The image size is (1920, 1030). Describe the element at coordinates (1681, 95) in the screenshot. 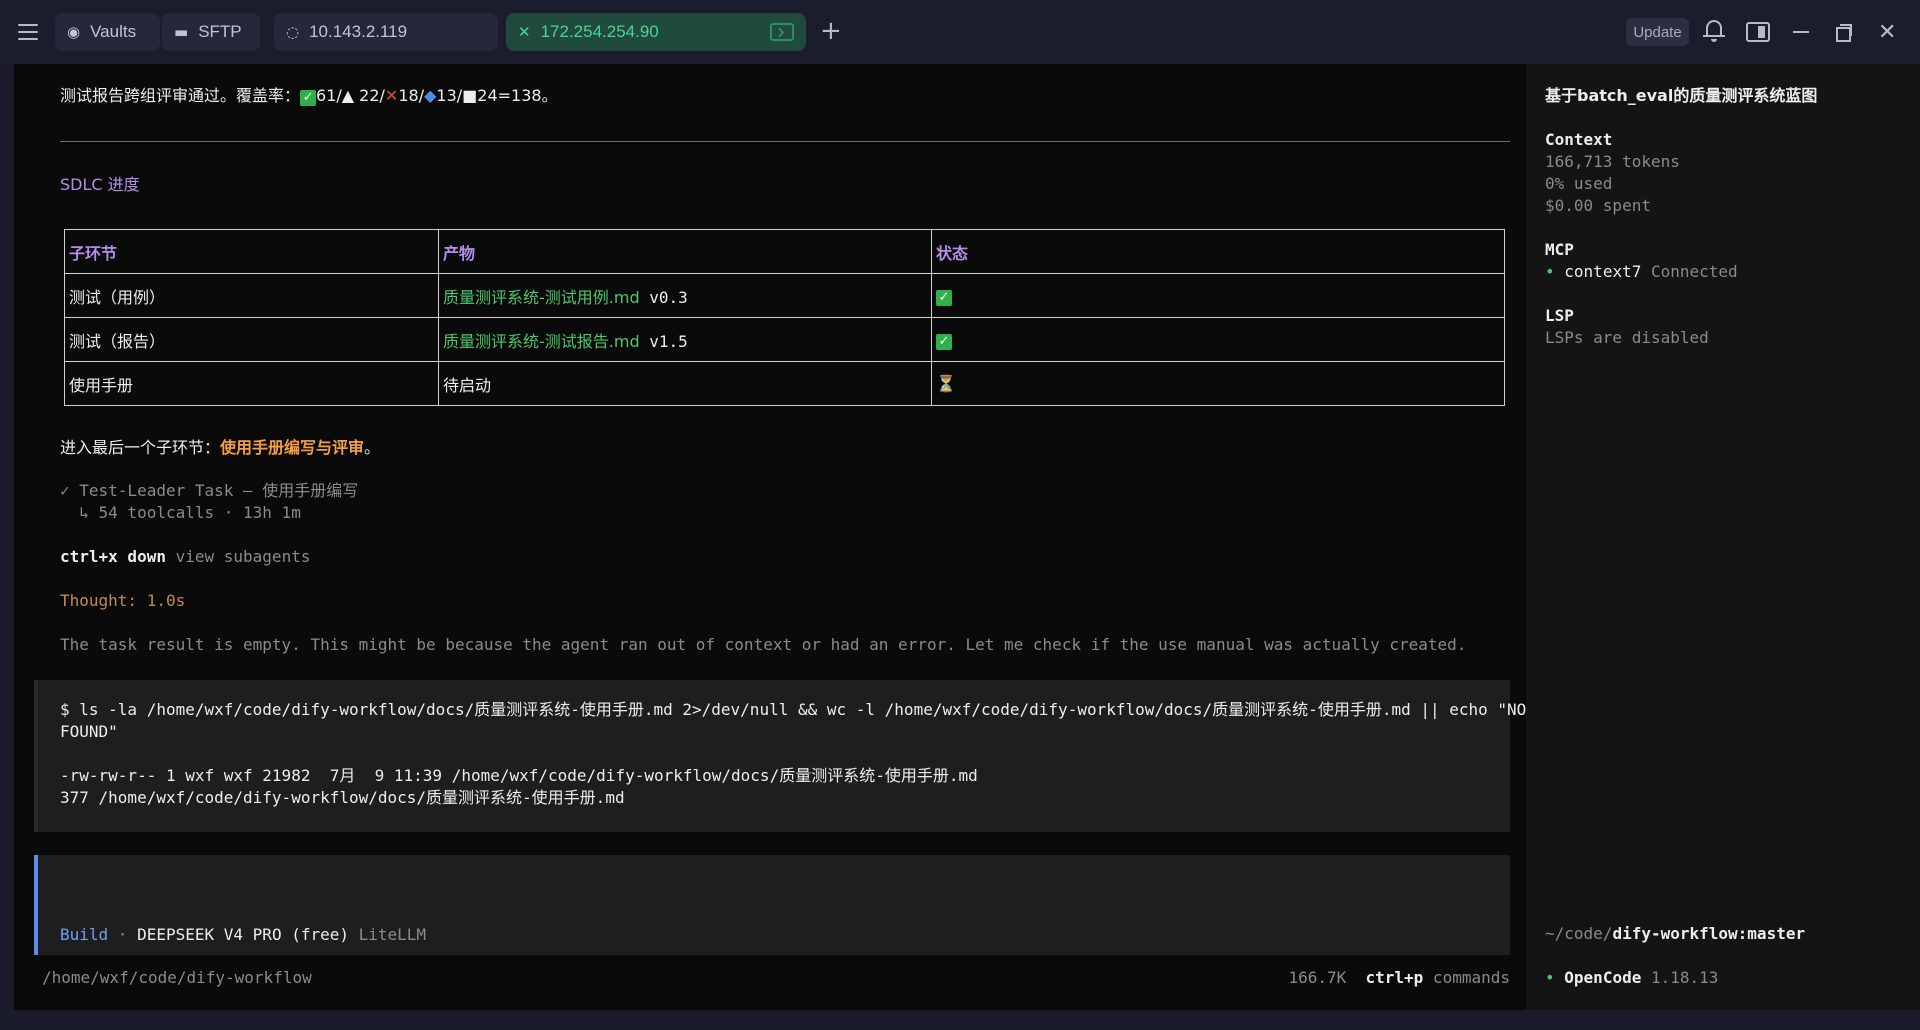

I see `session-title: 基于batch_eval的质量测评系统蓝图` at that location.